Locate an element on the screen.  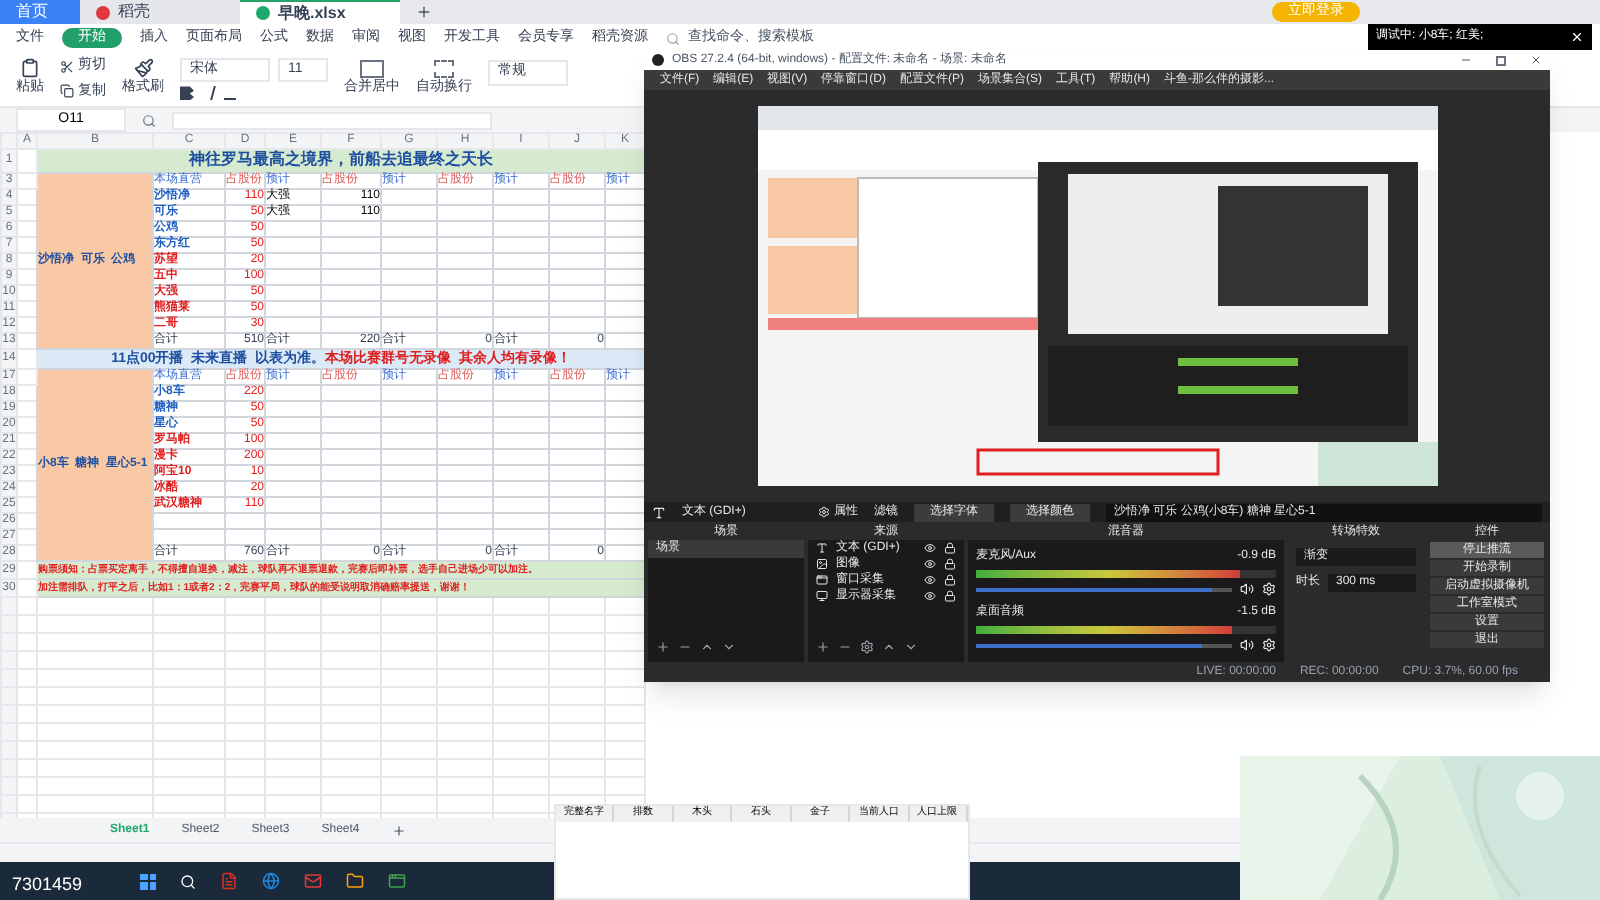
zoom-icon is located at coordinates (149, 120).